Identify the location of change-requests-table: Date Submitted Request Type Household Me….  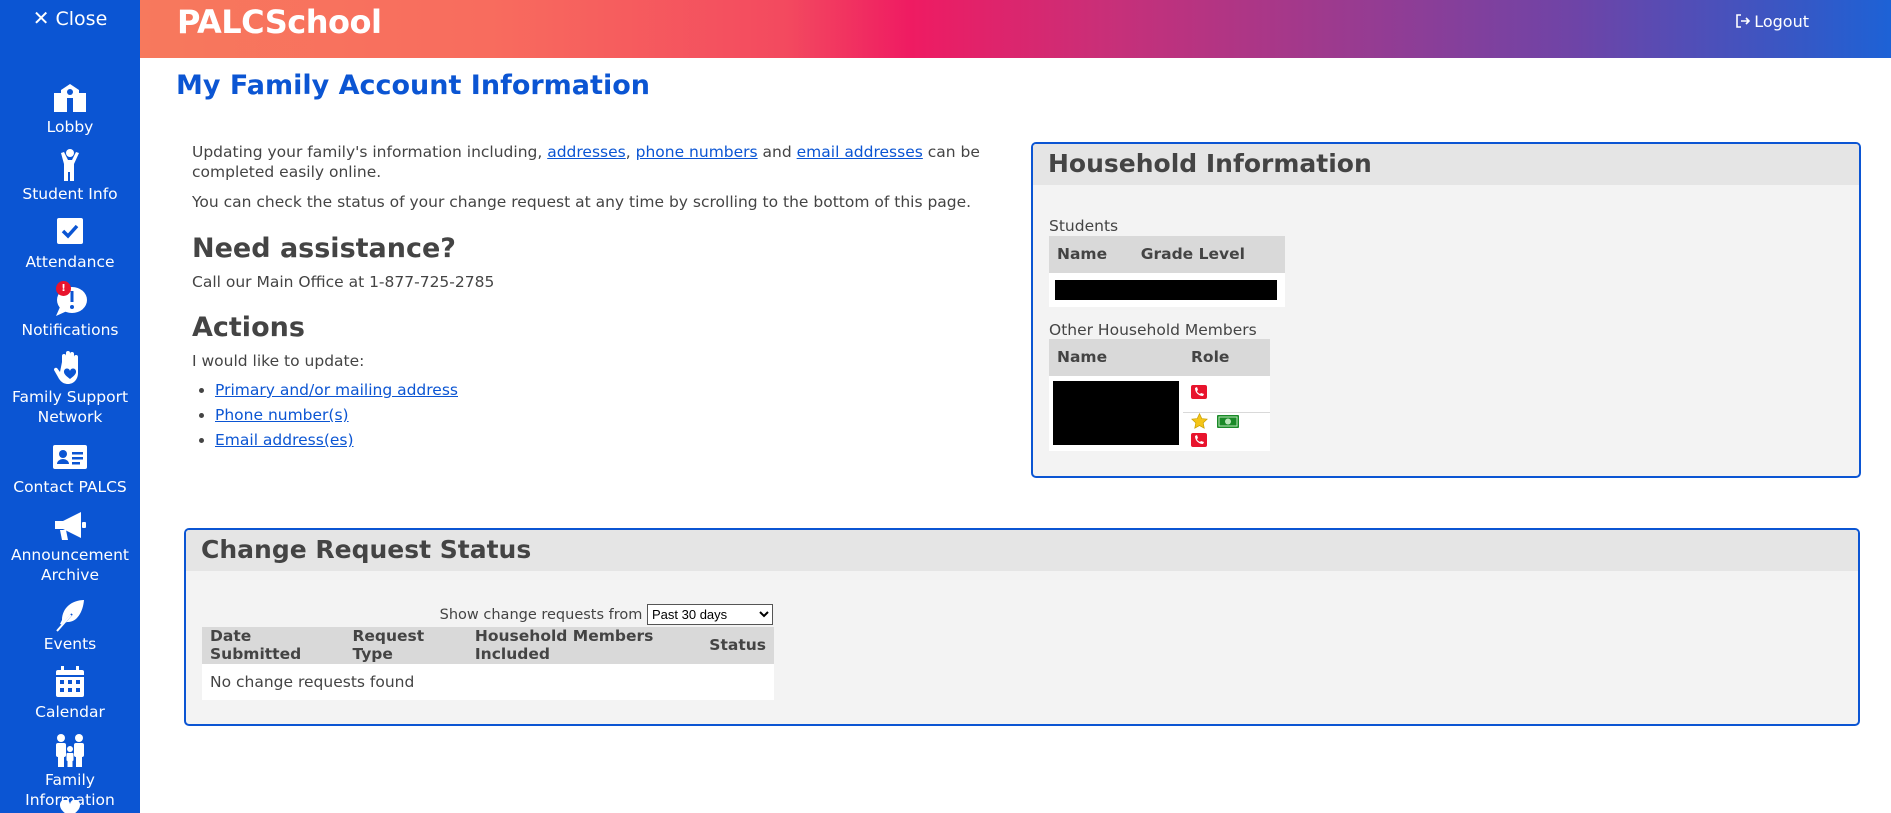
(488, 663).